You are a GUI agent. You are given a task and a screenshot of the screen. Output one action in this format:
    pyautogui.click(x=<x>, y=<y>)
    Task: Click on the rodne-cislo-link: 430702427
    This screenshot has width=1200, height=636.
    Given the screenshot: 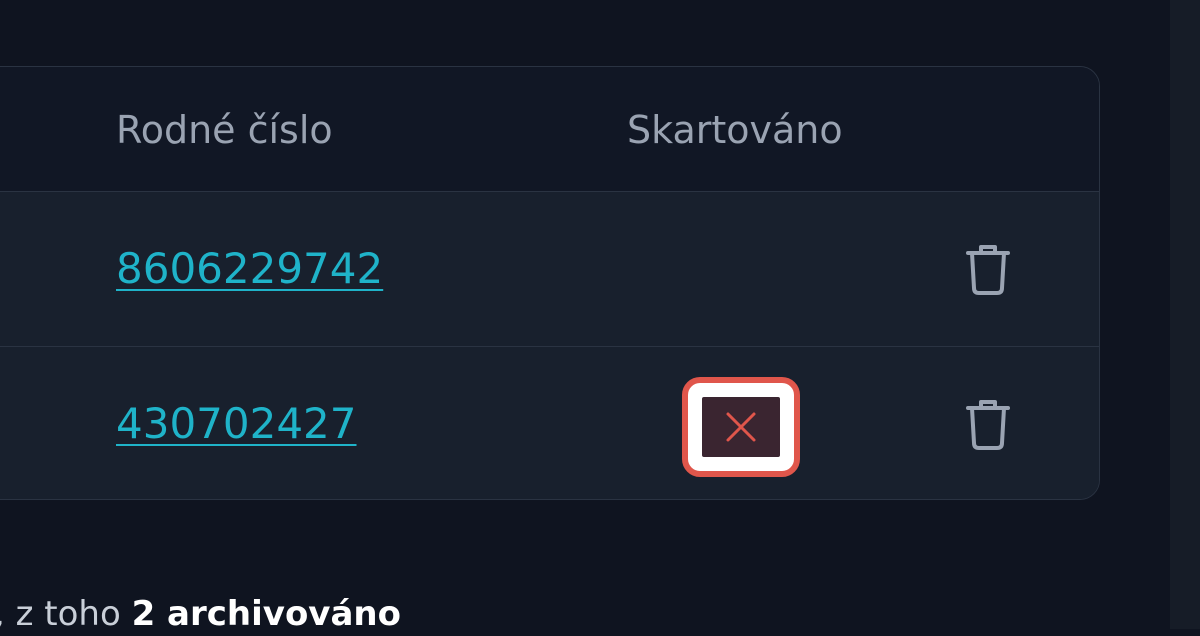 What is the action you would take?
    pyautogui.click(x=236, y=424)
    